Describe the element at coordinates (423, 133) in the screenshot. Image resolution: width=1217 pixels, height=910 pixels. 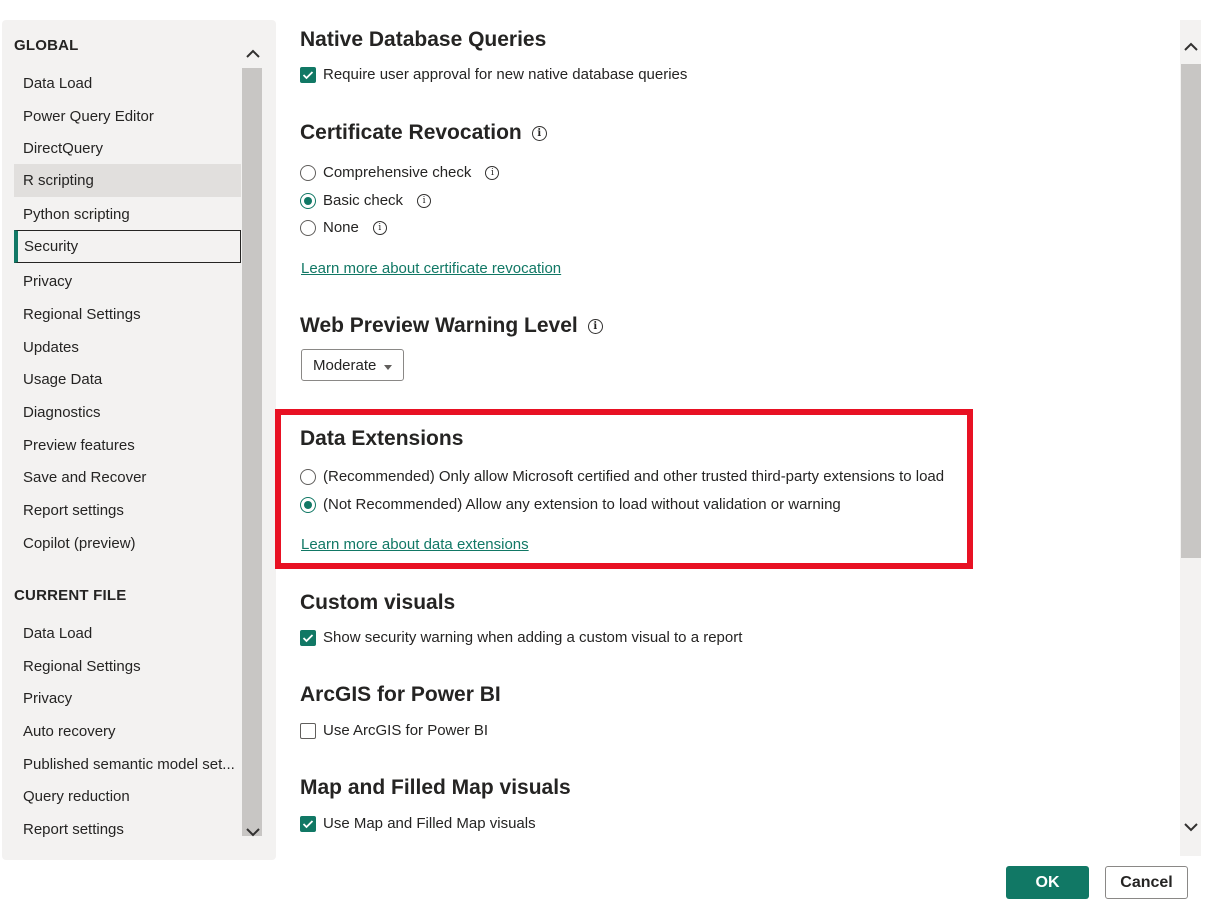
I see `section-title-certificate-revocation: Certificate Revocation i` at that location.